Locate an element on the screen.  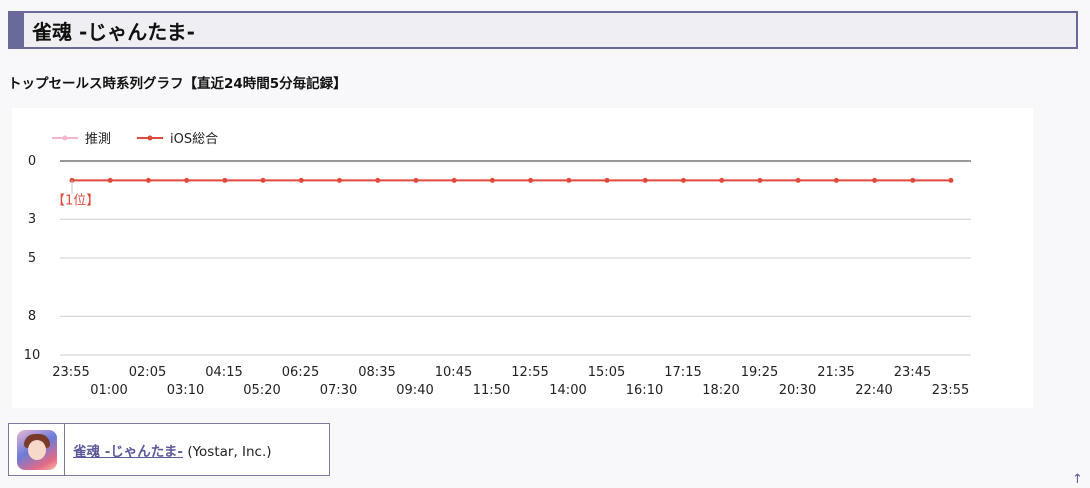
x-tick-label: 18:20 is located at coordinates (720, 390).